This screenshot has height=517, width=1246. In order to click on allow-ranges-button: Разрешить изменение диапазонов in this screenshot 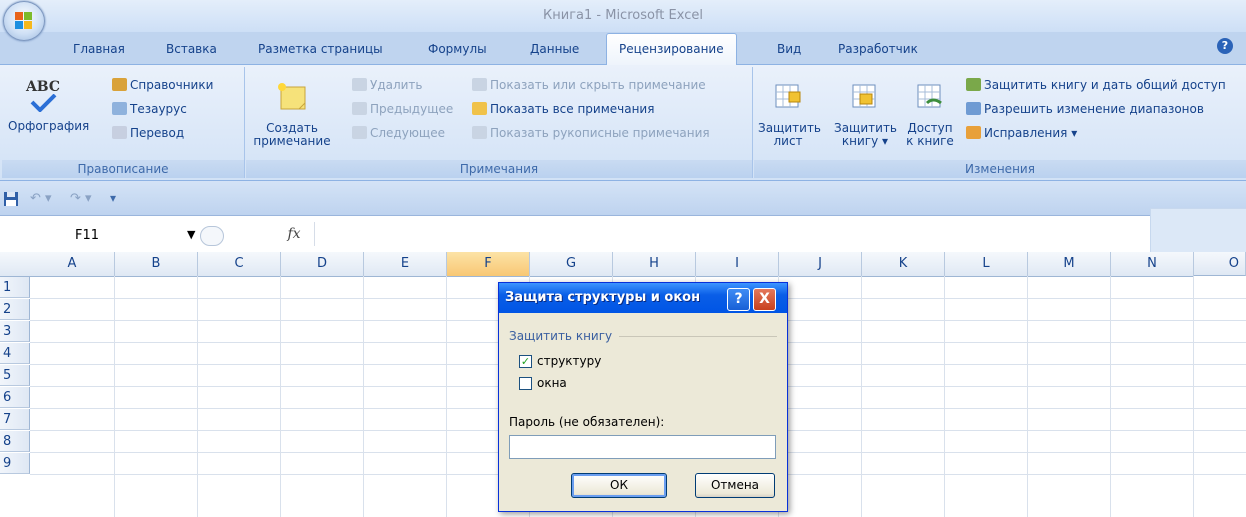, I will do `click(1085, 109)`.